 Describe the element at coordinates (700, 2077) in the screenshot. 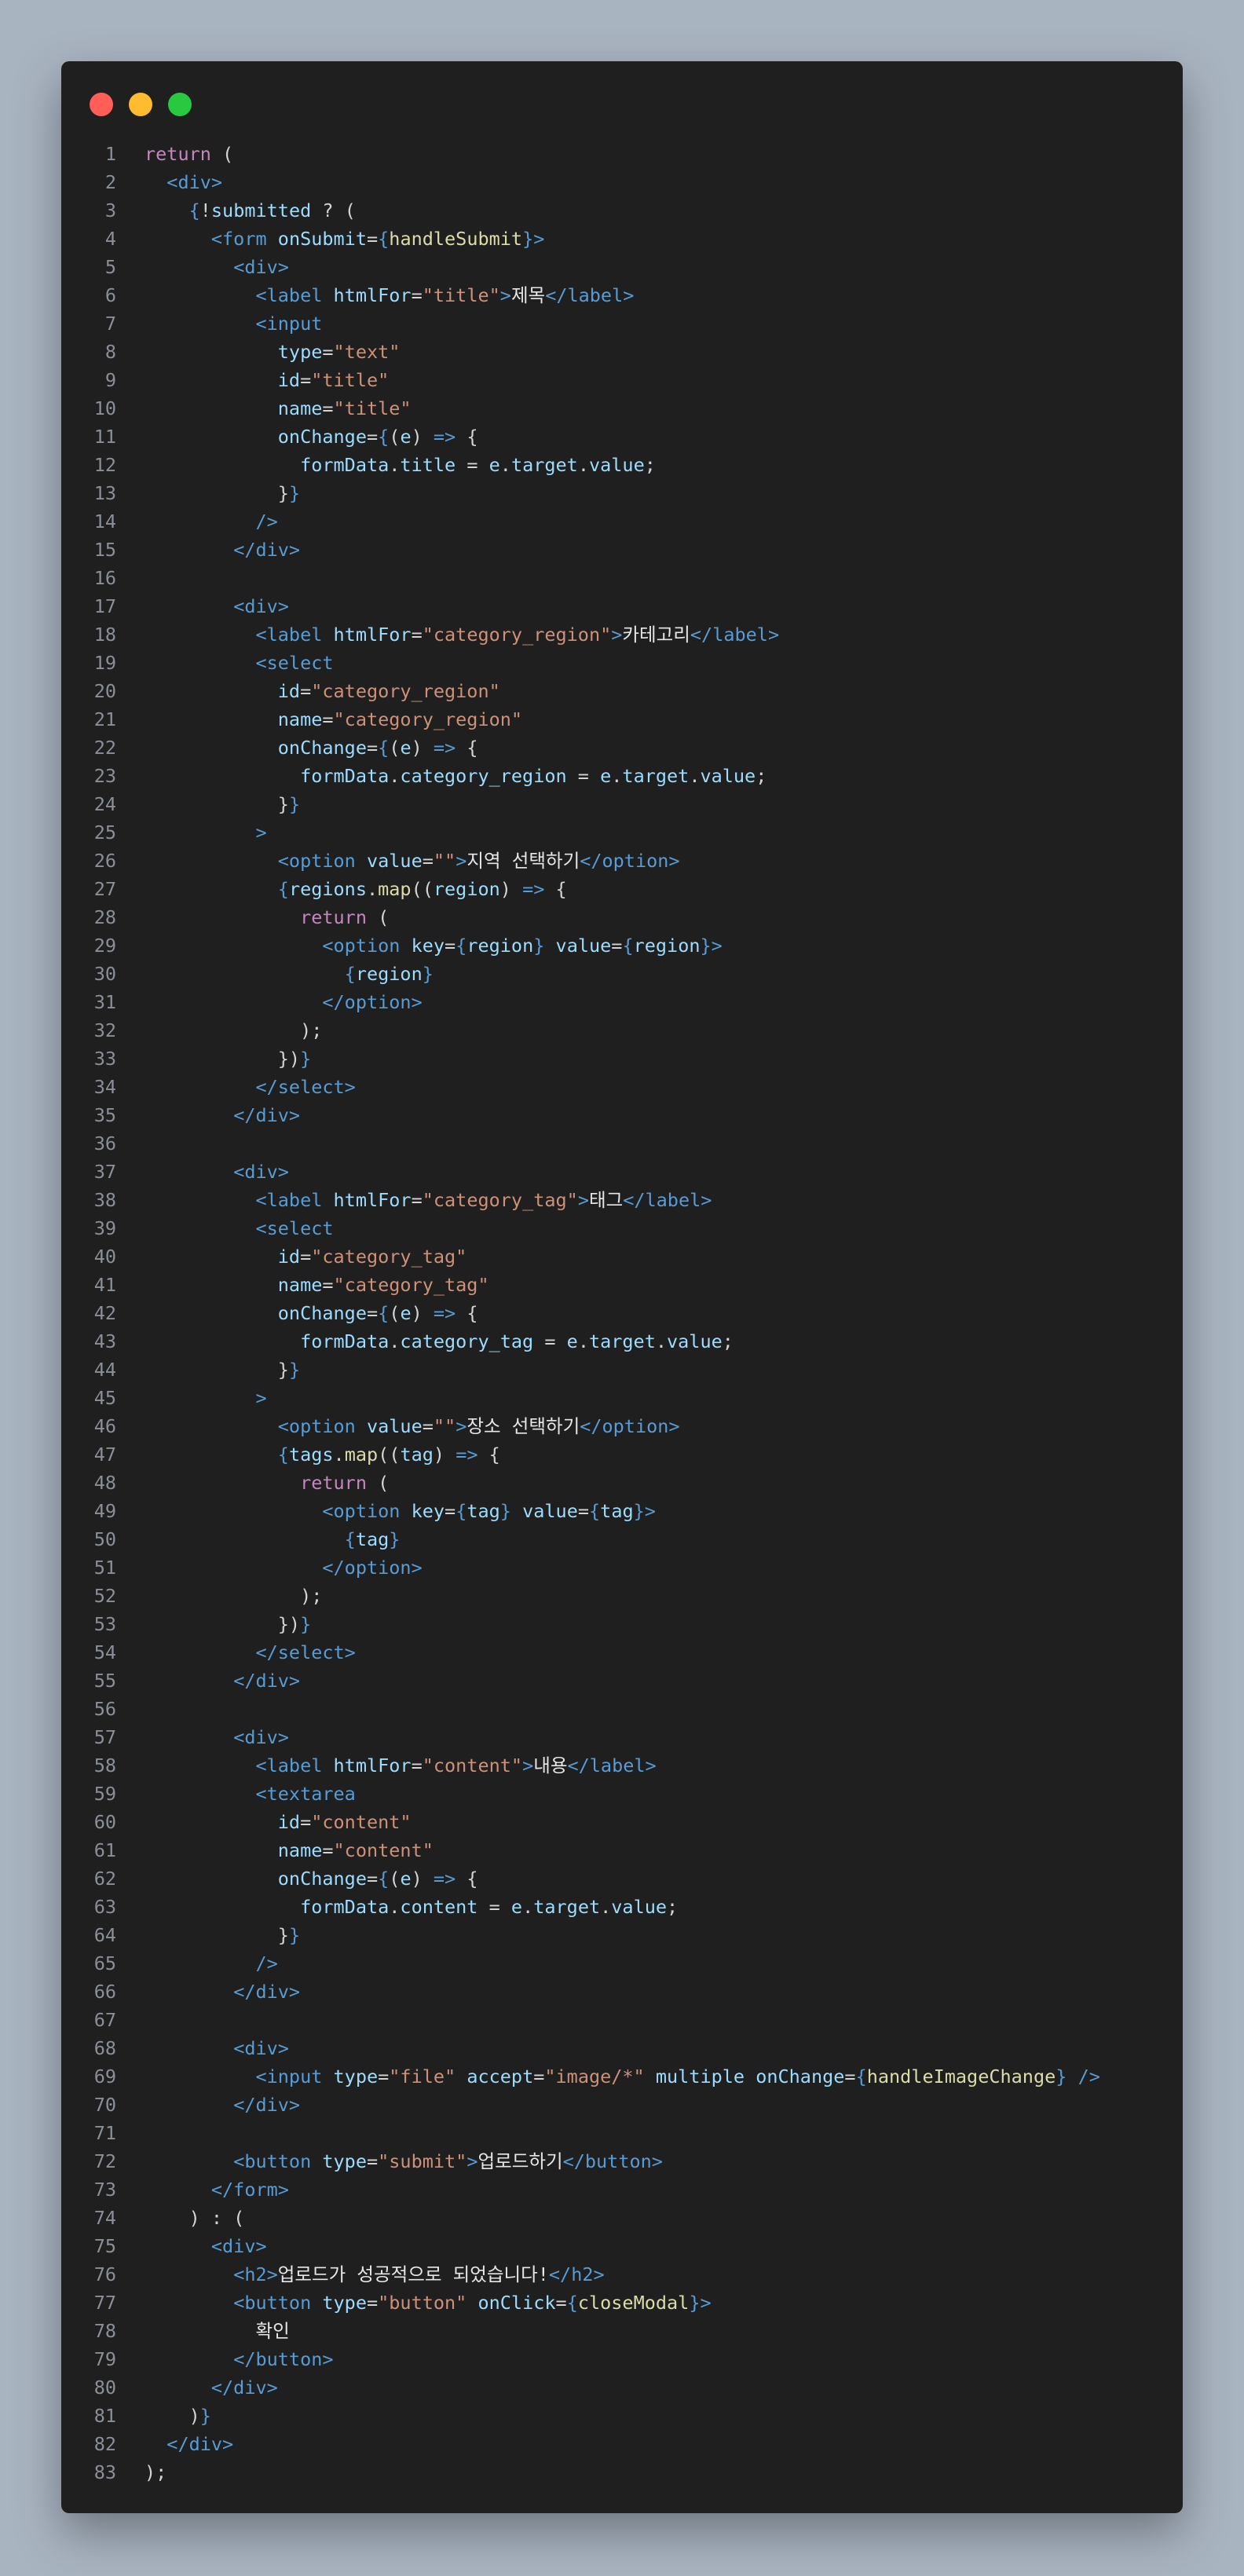

I see `code-token: multiple` at that location.